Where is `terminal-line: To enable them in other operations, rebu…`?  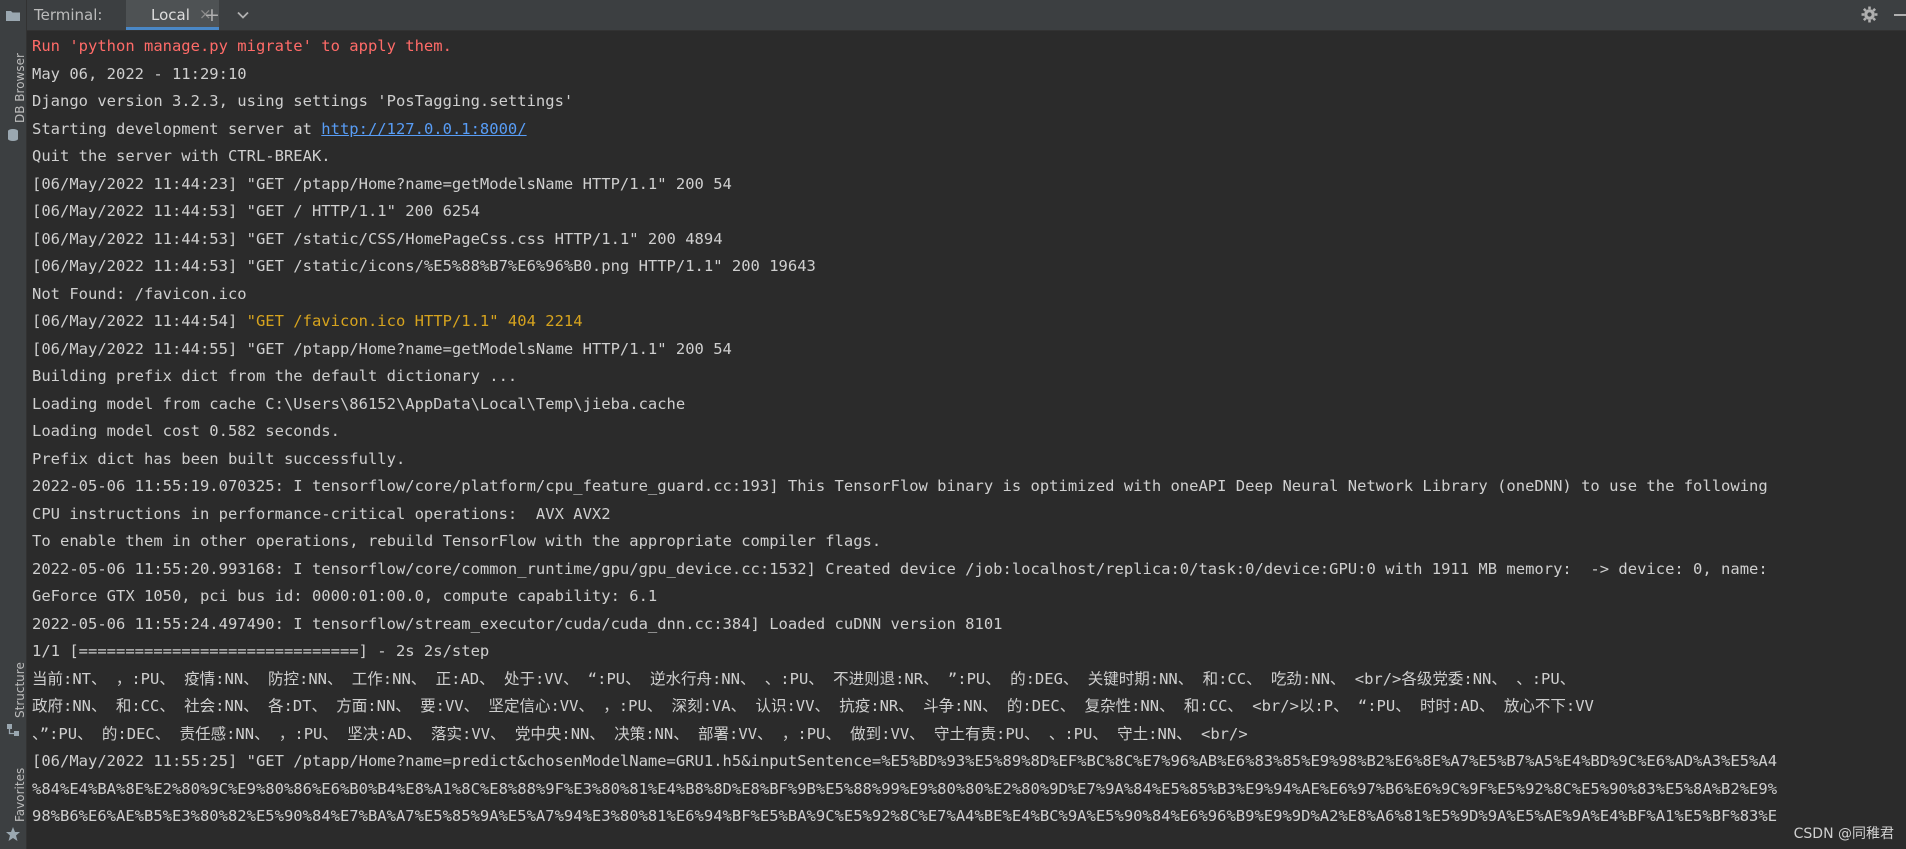 terminal-line: To enable them in other operations, rebu… is located at coordinates (967, 542).